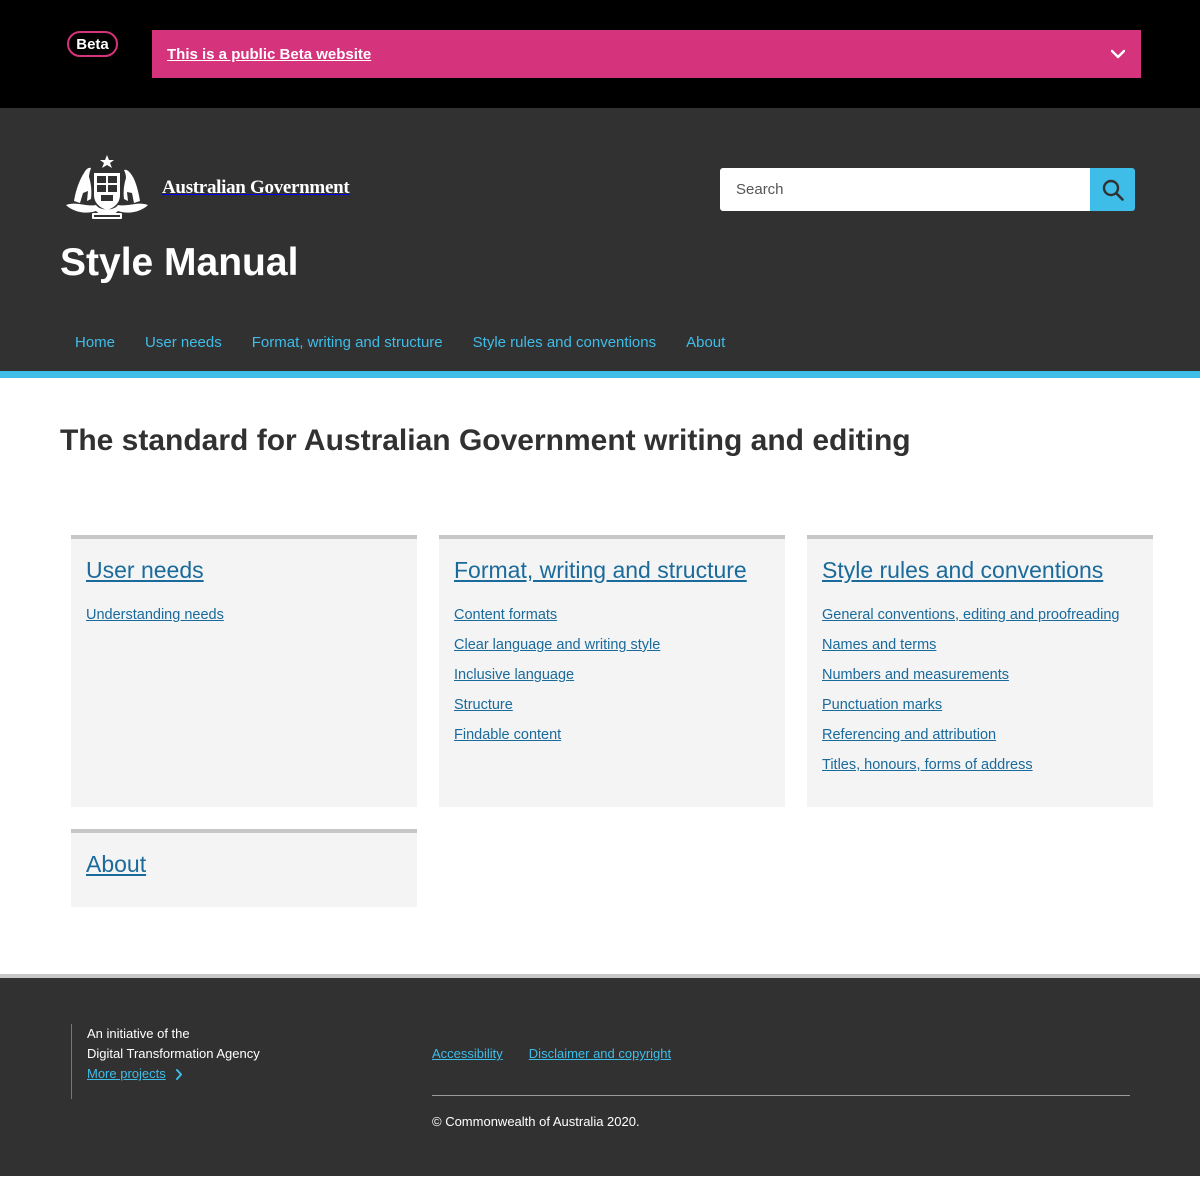 The height and width of the screenshot is (1200, 1200). Describe the element at coordinates (92, 44) in the screenshot. I see `beta-badge: Beta` at that location.